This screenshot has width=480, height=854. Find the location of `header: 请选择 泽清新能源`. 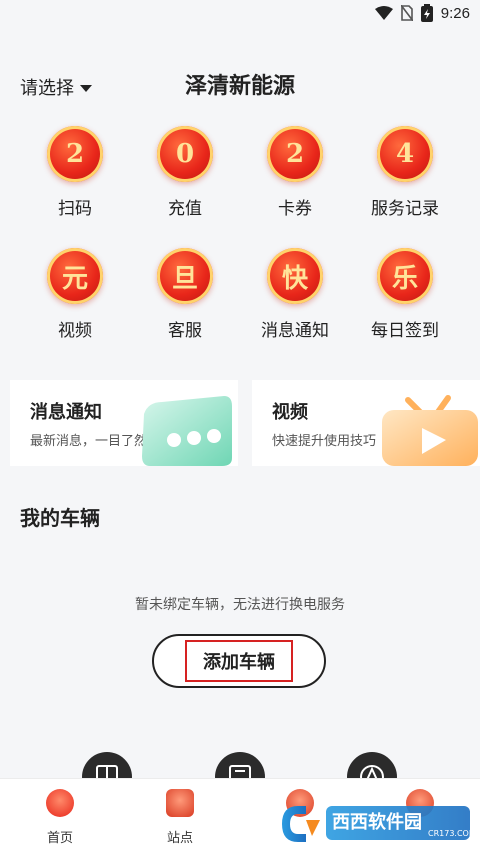

header: 请选择 泽清新能源 is located at coordinates (240, 84).